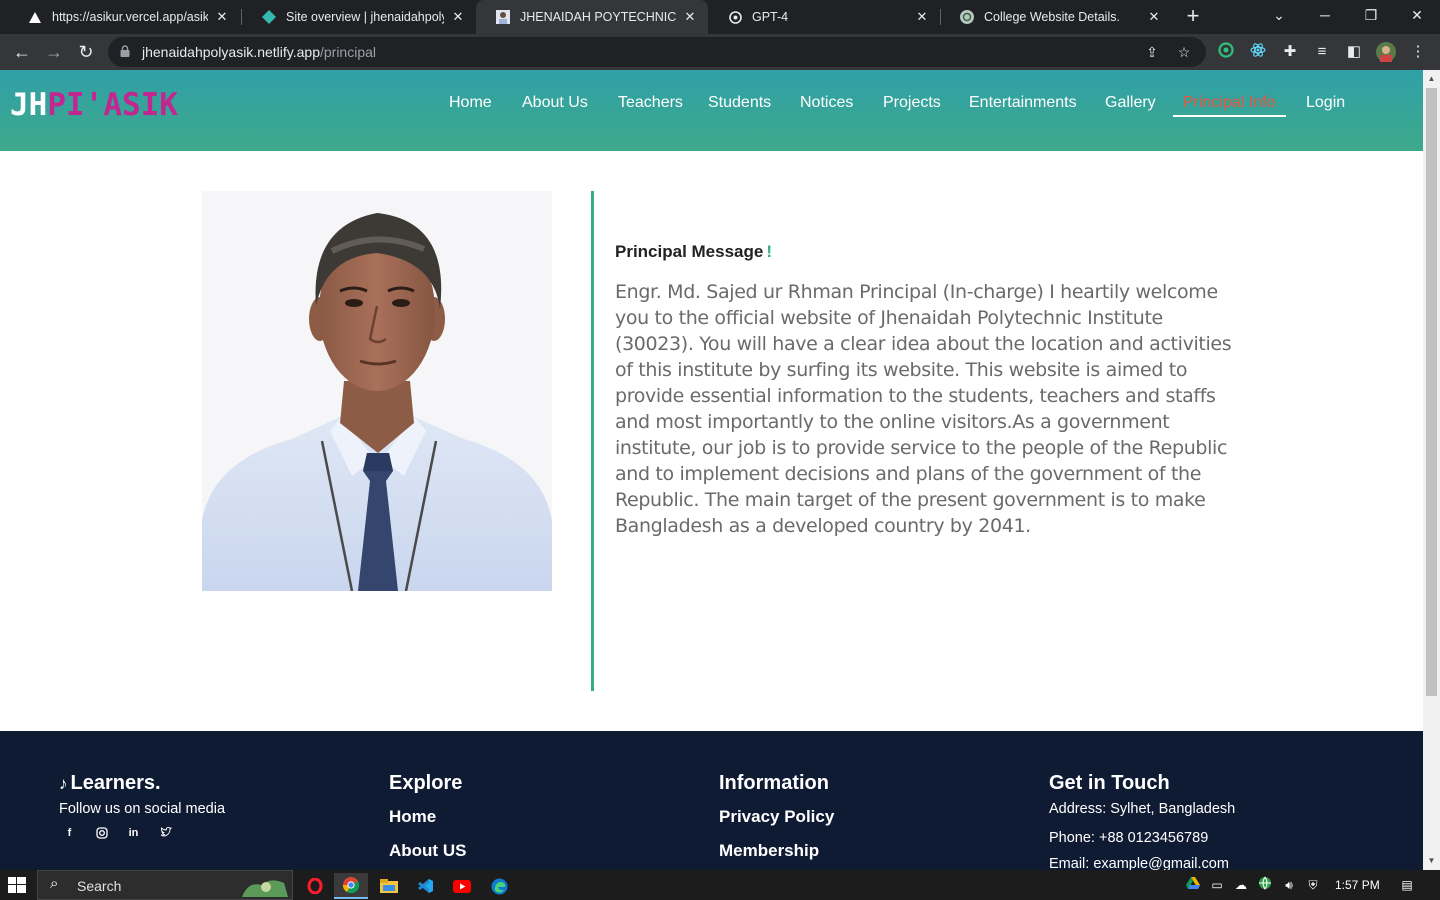  I want to click on taskbar-clock: 1:57 PM, so click(1357, 885).